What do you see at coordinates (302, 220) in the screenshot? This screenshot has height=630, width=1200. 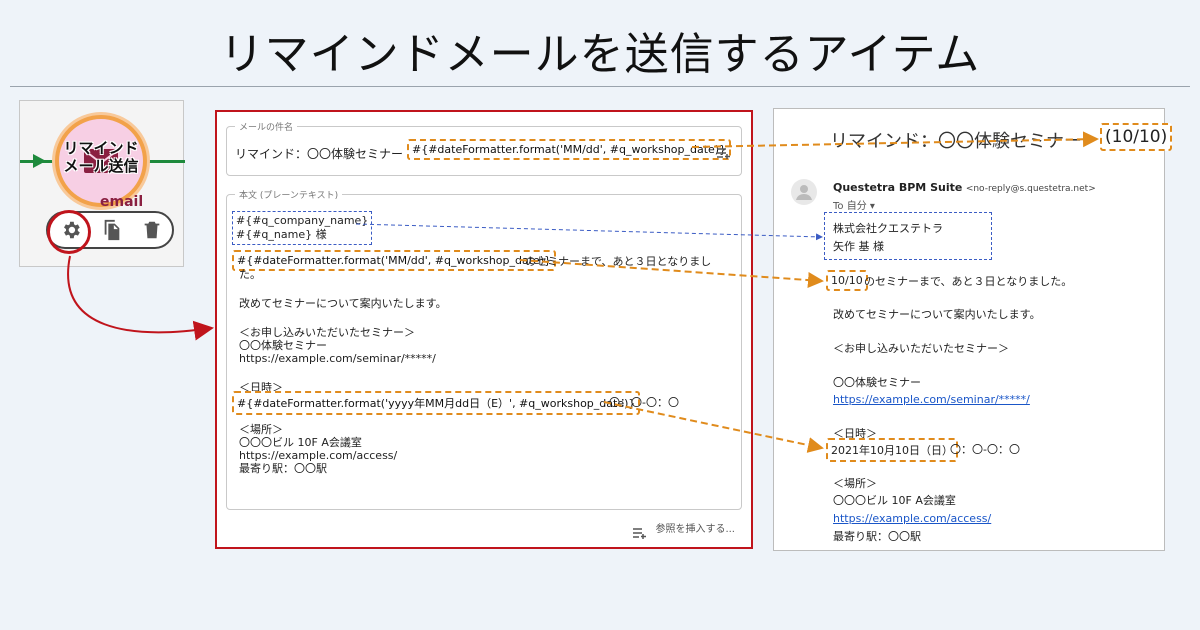 I see `company-expression: #{#q_company_name}` at bounding box center [302, 220].